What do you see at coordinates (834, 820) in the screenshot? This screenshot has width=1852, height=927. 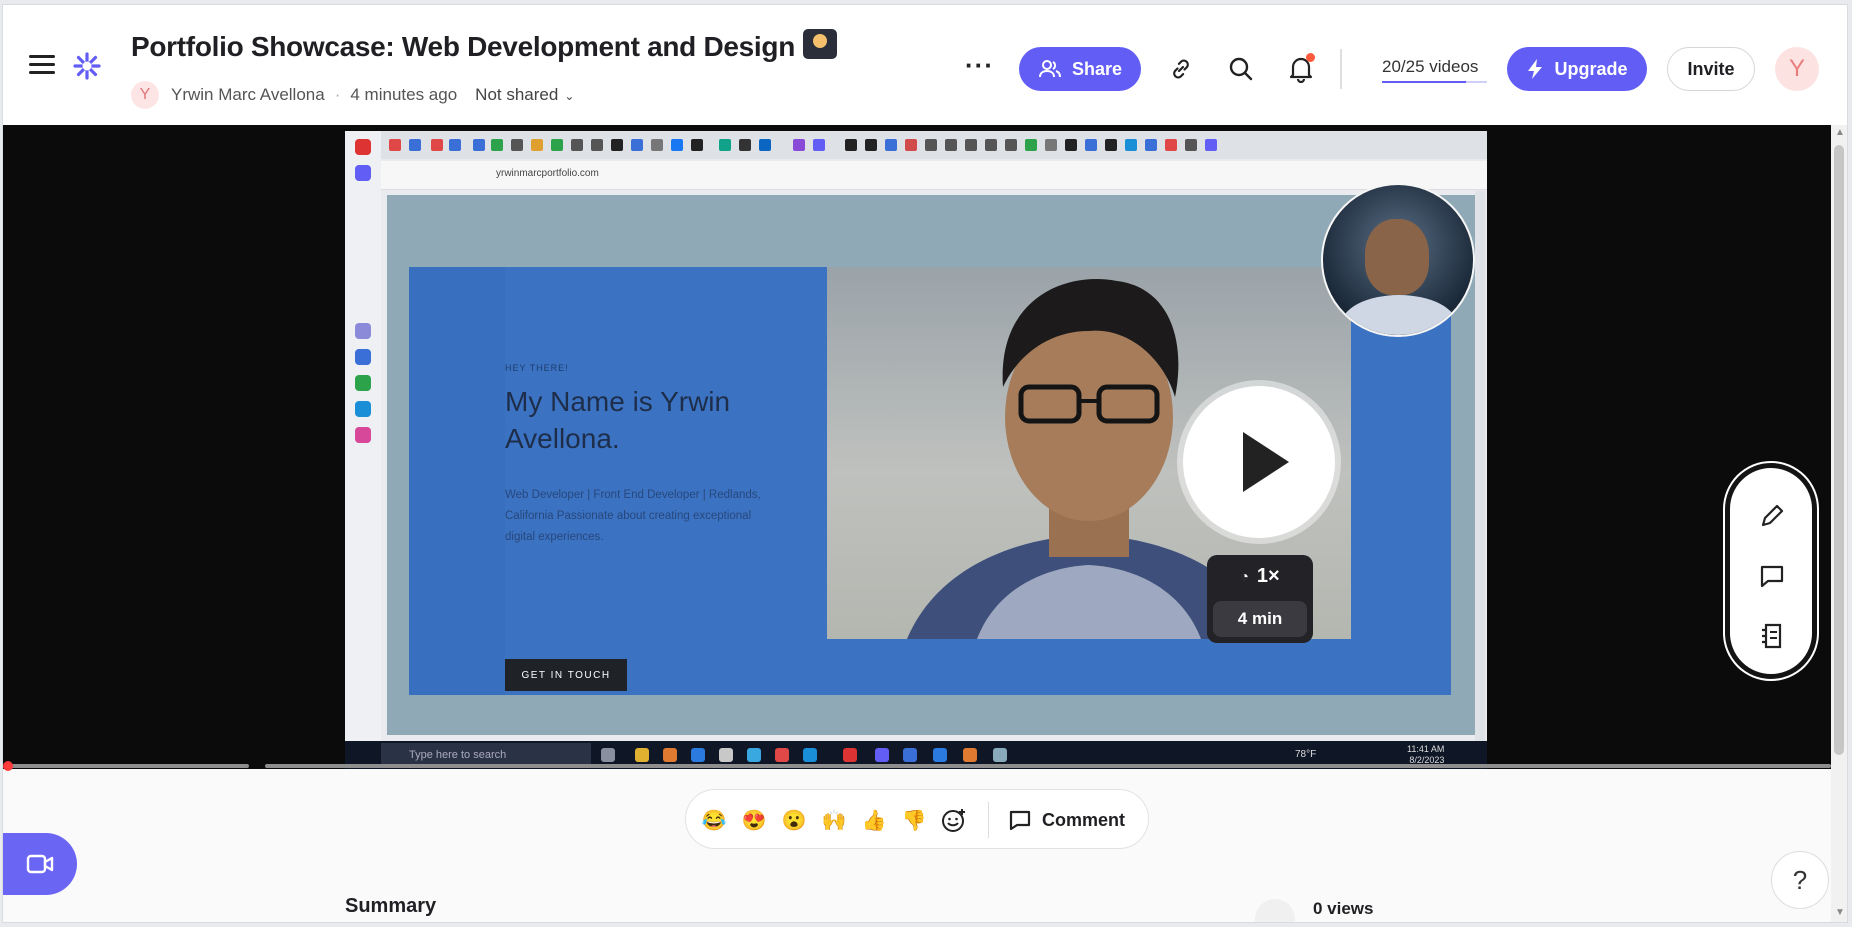 I see `raised-hands-emoji-icon: 🙌` at bounding box center [834, 820].